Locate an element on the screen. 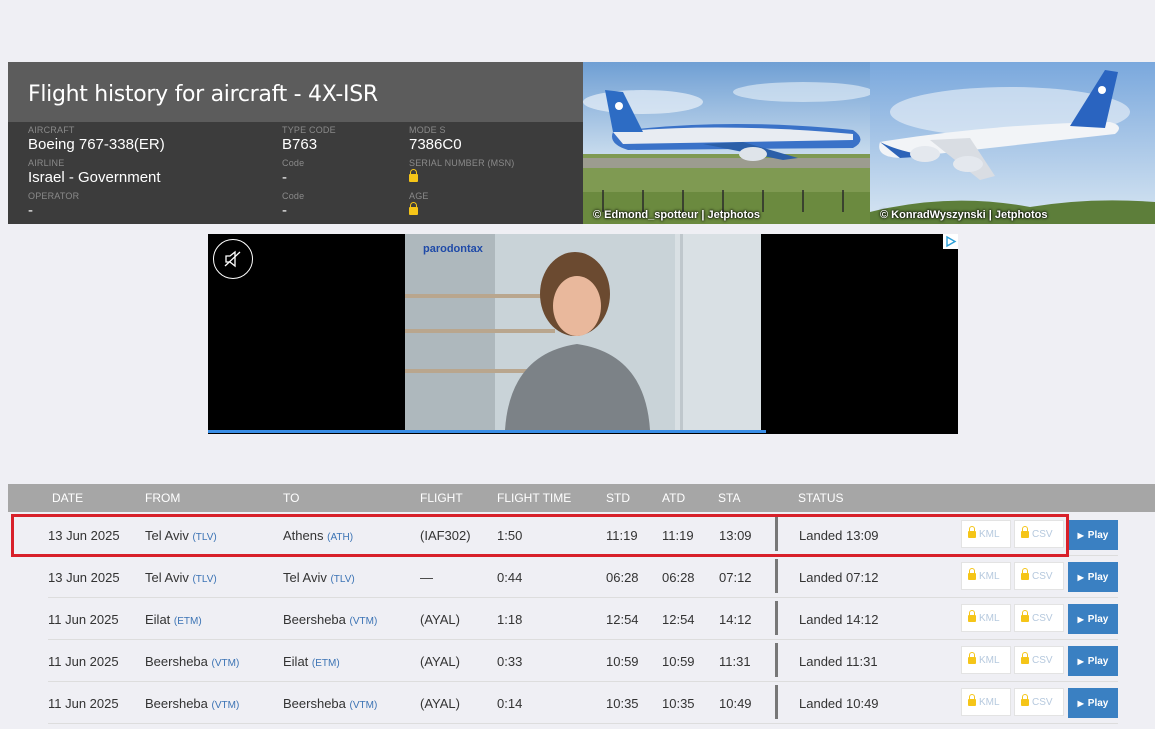 This screenshot has height=729, width=1155. flight-time-cell: 1:50 is located at coordinates (510, 535).